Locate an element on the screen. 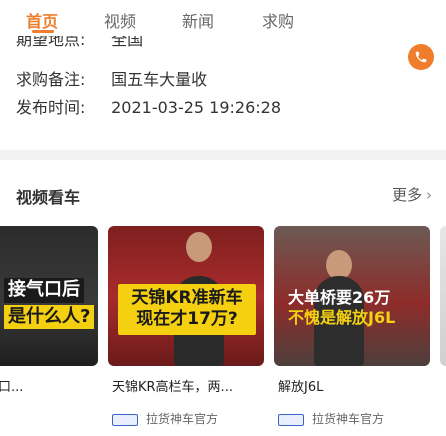 This screenshot has height=436, width=446. video-title: 解放J6L is located at coordinates (301, 387).